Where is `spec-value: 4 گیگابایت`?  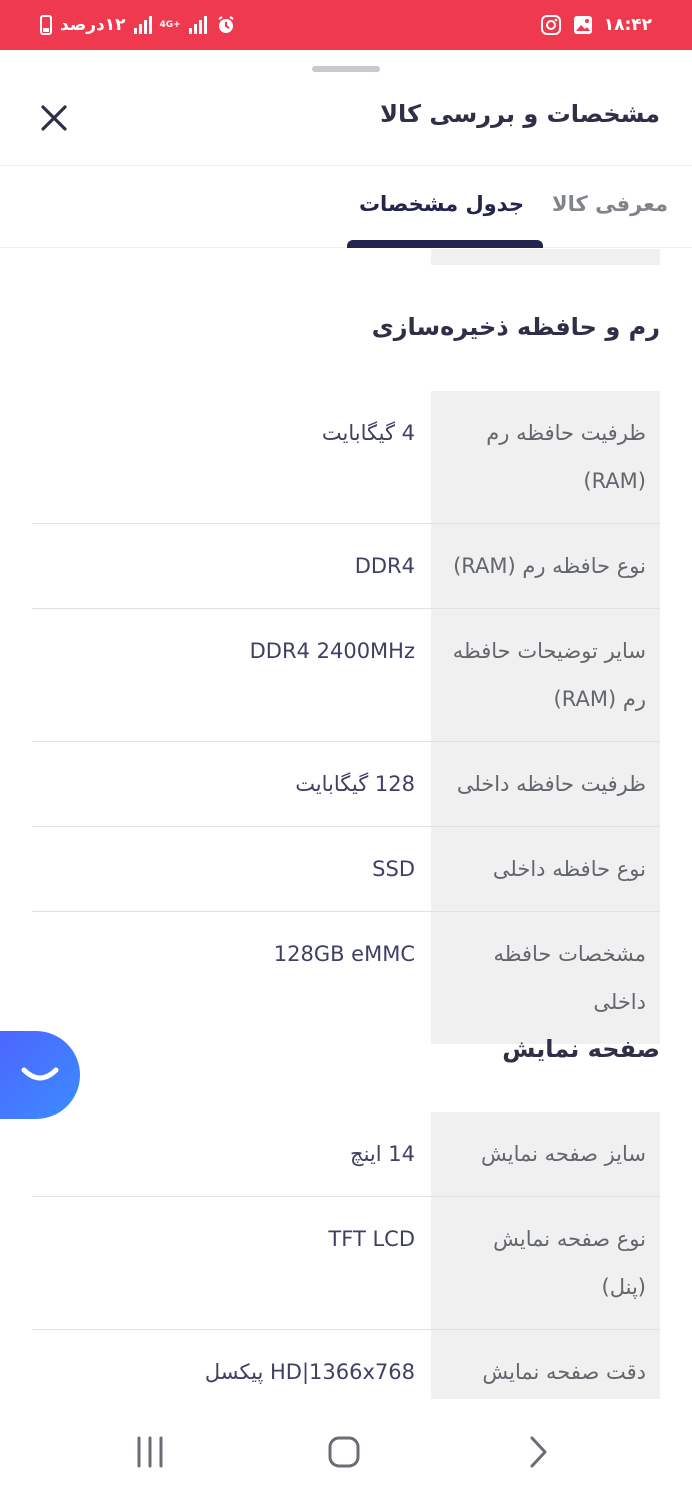
spec-value: 4 گیگابایت is located at coordinates (368, 433).